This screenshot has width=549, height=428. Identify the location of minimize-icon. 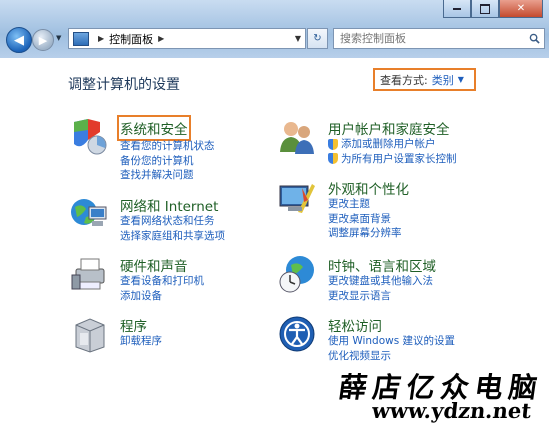
(457, 8).